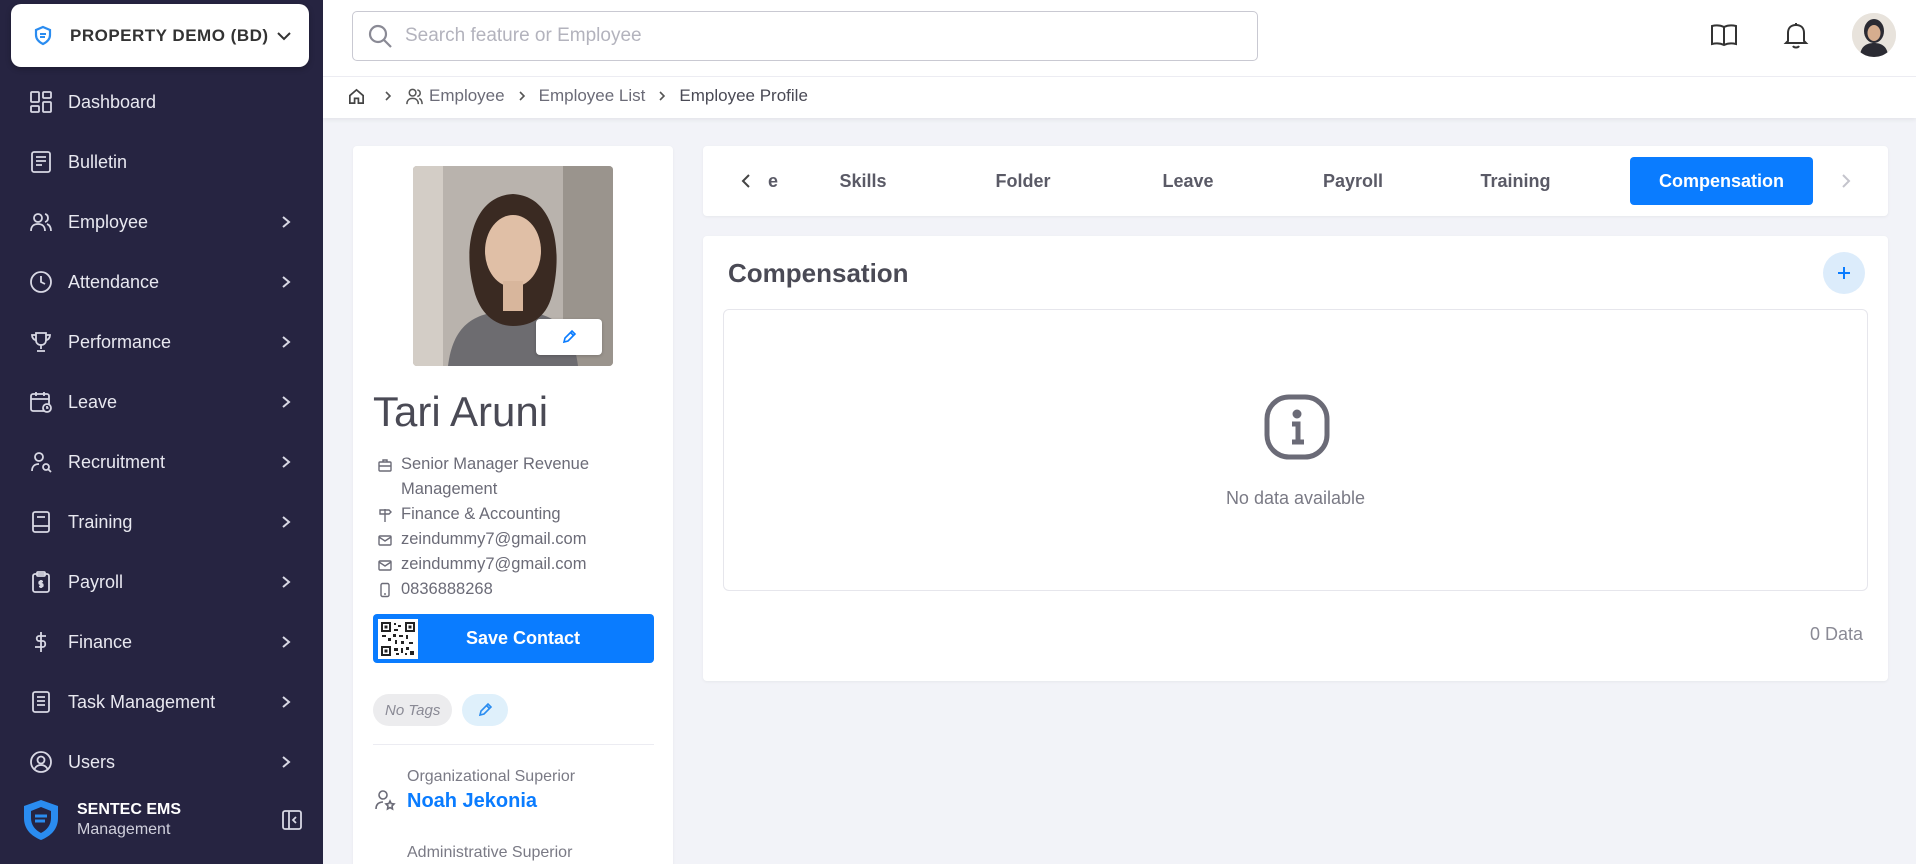 The image size is (1916, 864). I want to click on info-email-2: zeindummy7@gmail.com, so click(517, 564).